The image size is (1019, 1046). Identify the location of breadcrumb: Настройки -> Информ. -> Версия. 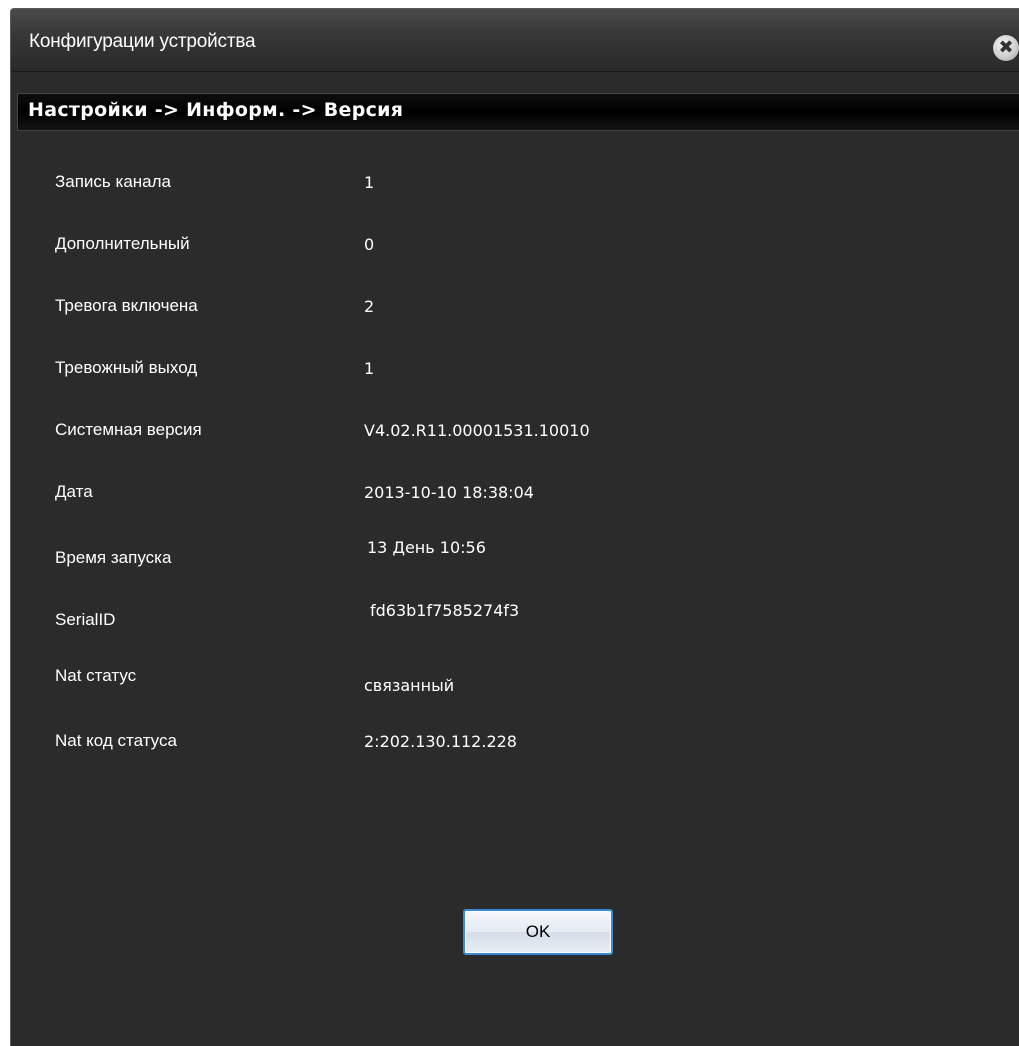
(518, 112).